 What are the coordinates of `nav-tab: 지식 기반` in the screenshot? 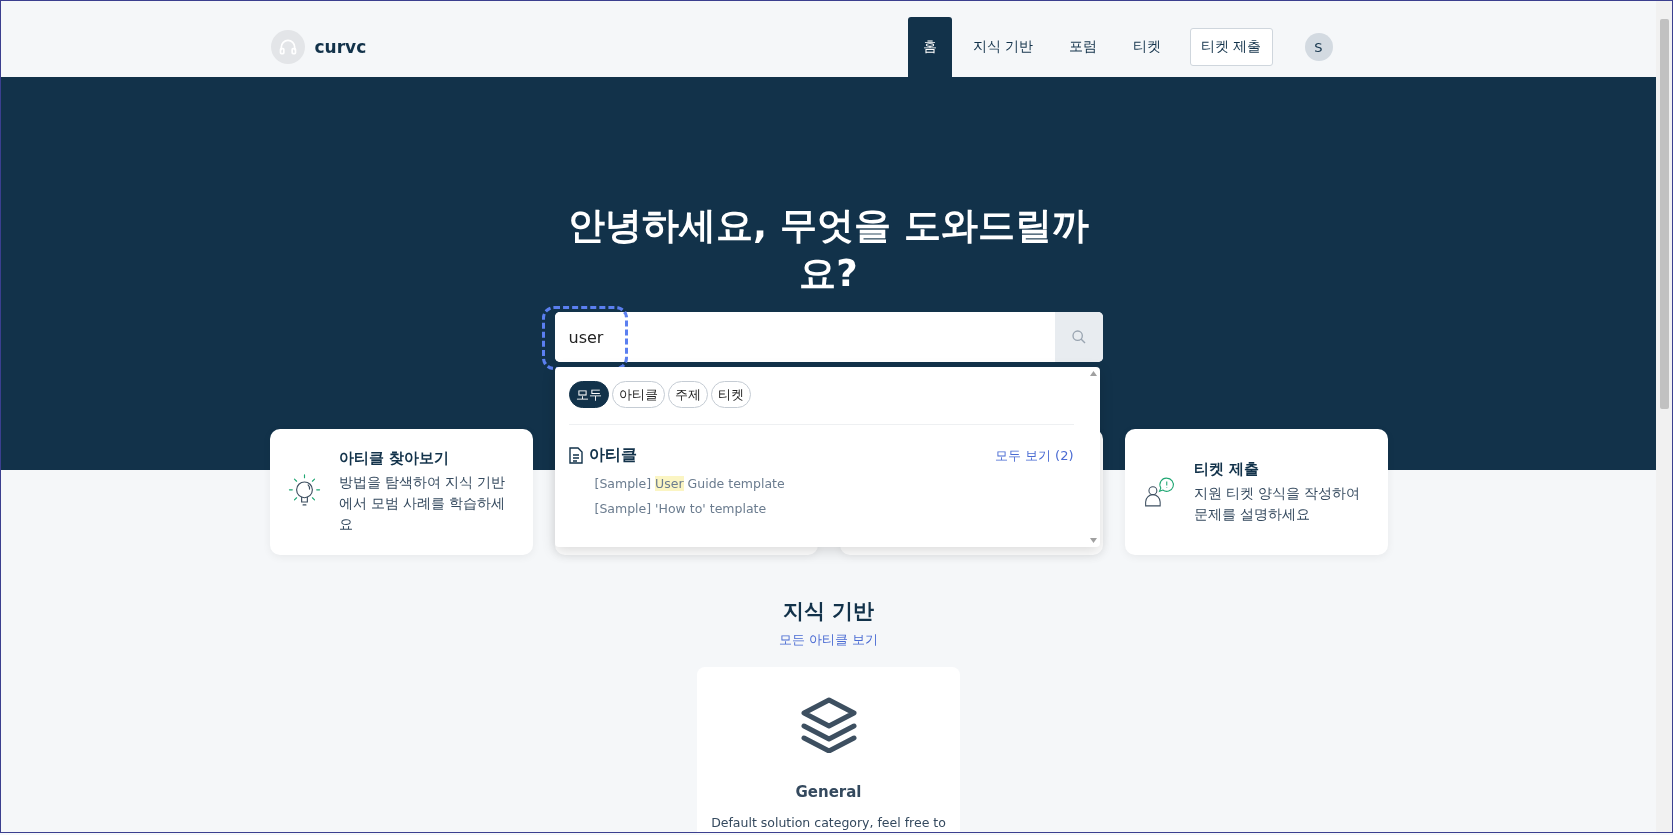 It's located at (1003, 47).